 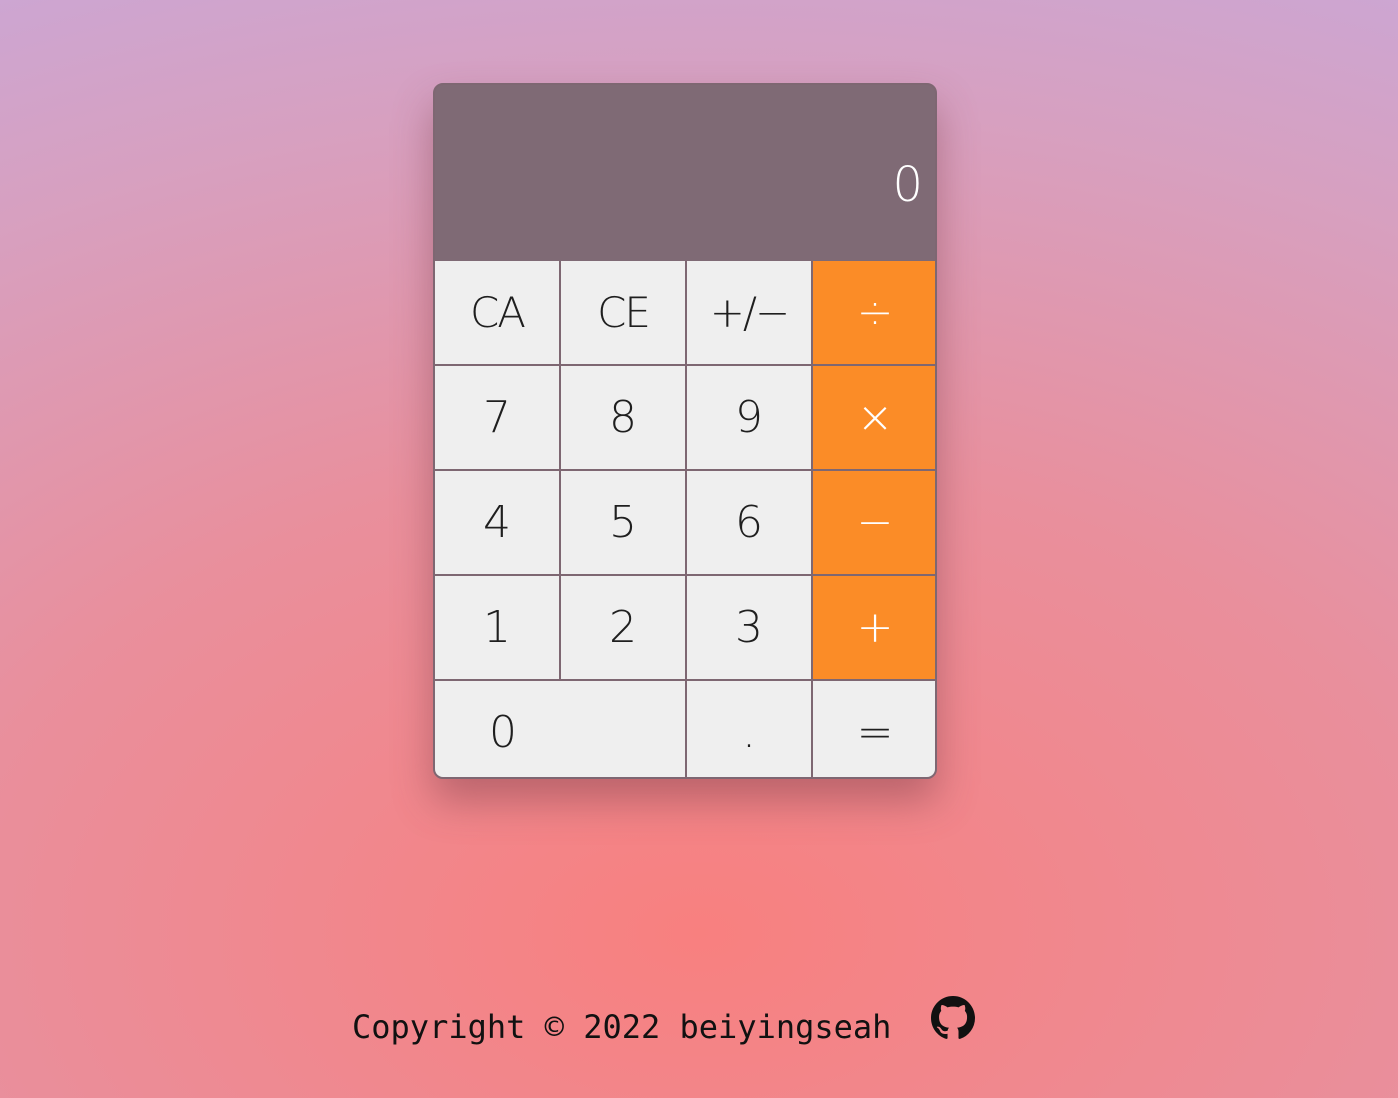 What do you see at coordinates (907, 185) in the screenshot?
I see `display-value: 0` at bounding box center [907, 185].